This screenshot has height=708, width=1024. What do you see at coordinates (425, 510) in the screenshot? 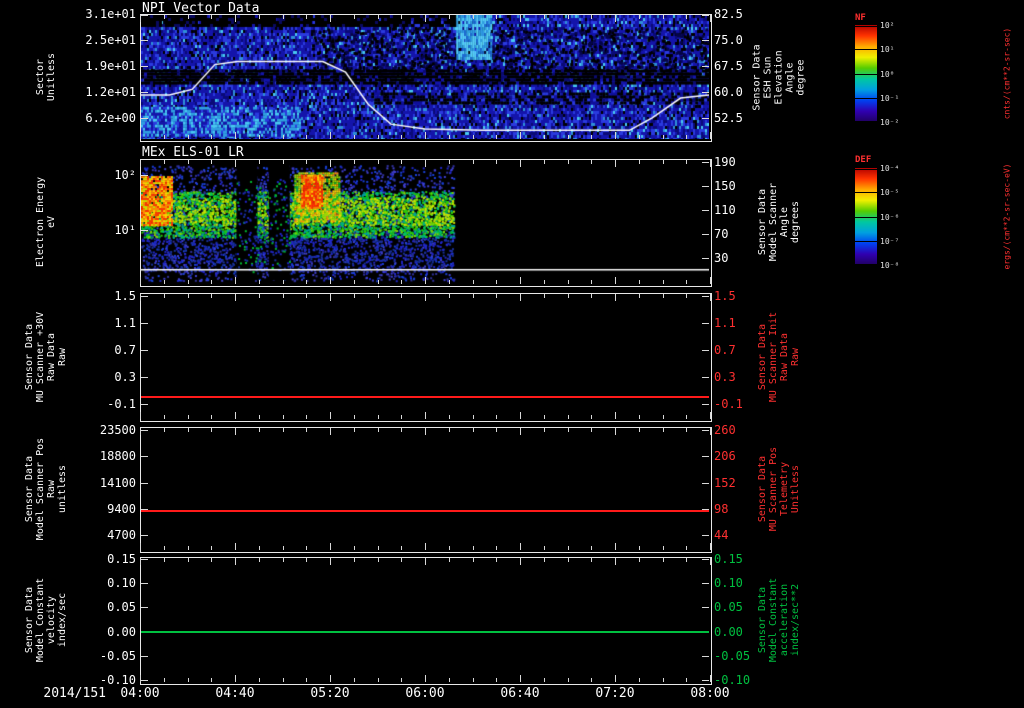
I see `model-scanner-pos-data-line` at bounding box center [425, 510].